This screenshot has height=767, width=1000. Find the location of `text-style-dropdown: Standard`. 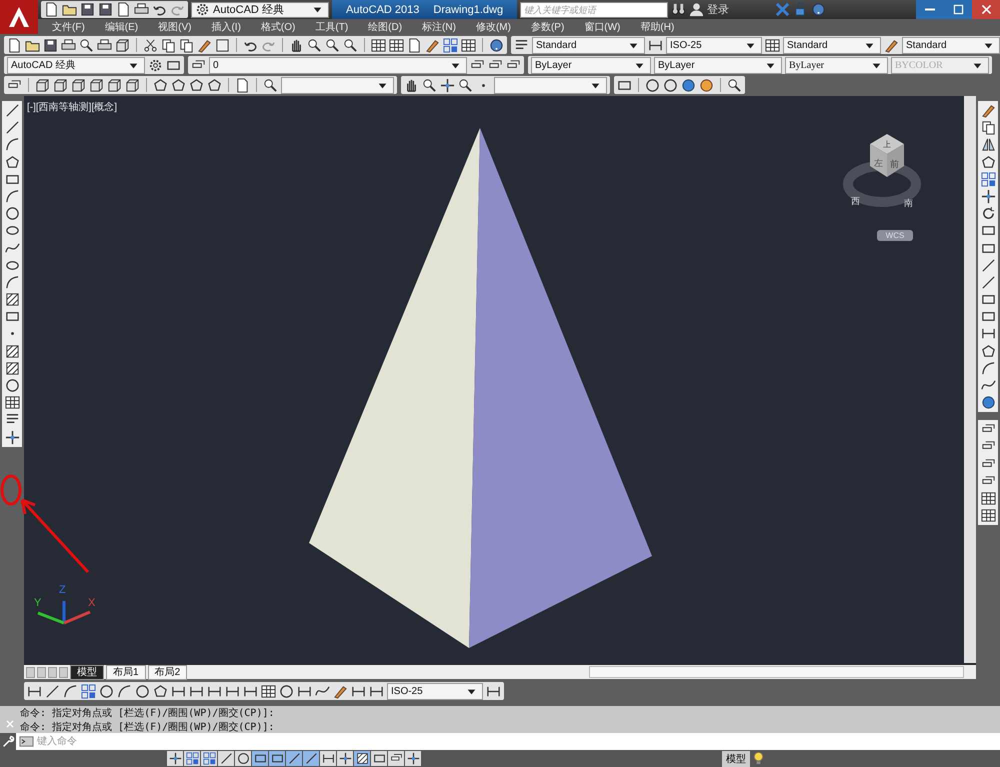

text-style-dropdown: Standard is located at coordinates (588, 45).